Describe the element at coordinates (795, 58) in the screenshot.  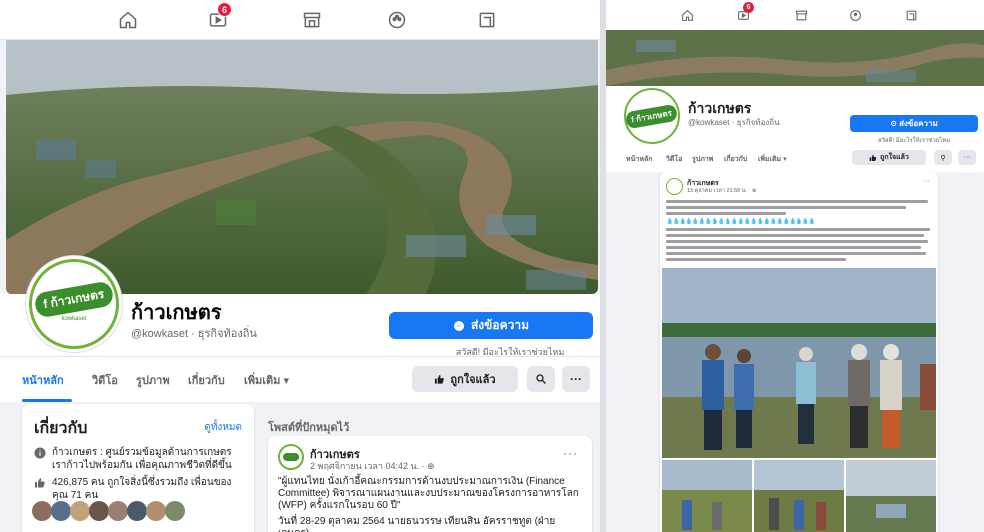
I see `cover-photo` at that location.